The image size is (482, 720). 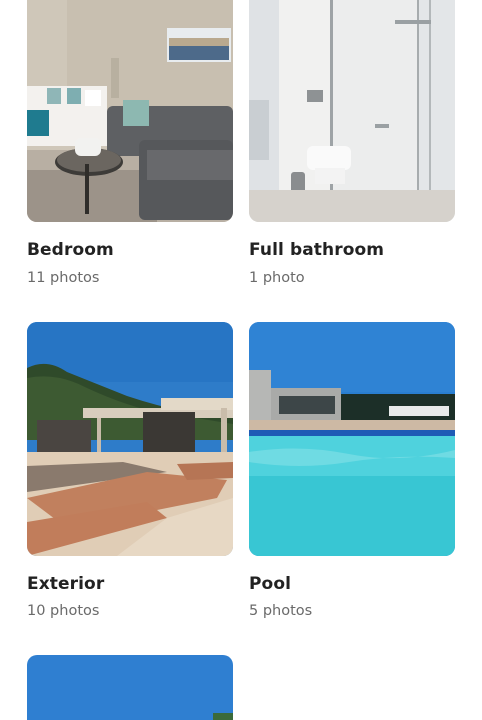 What do you see at coordinates (270, 584) in the screenshot?
I see `category-title: Pool` at bounding box center [270, 584].